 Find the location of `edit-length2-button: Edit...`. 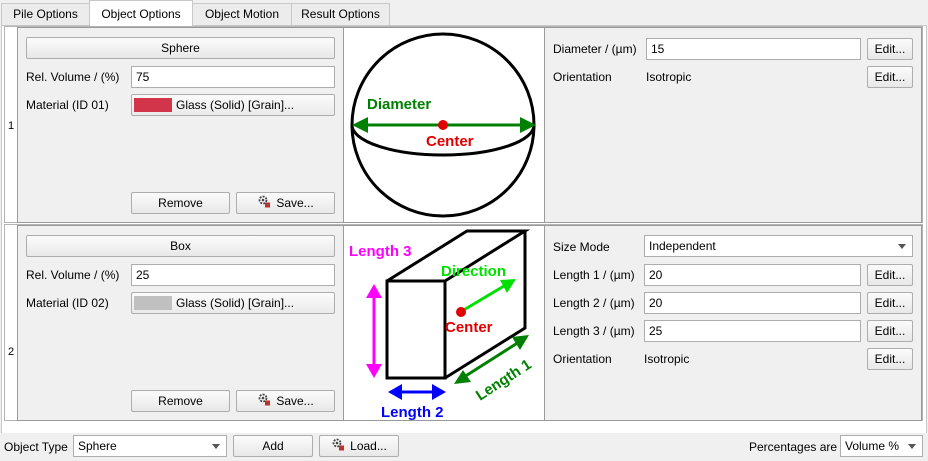

edit-length2-button: Edit... is located at coordinates (890, 303).